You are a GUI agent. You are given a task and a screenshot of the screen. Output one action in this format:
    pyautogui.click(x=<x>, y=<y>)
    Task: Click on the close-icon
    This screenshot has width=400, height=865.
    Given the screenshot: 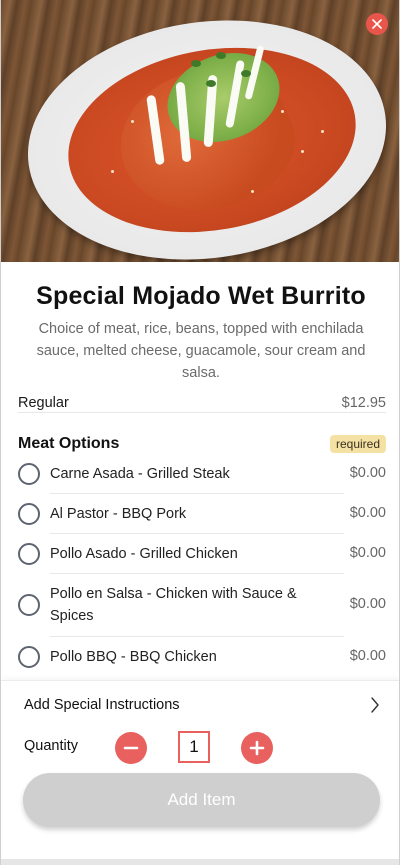 What is the action you would take?
    pyautogui.click(x=377, y=24)
    